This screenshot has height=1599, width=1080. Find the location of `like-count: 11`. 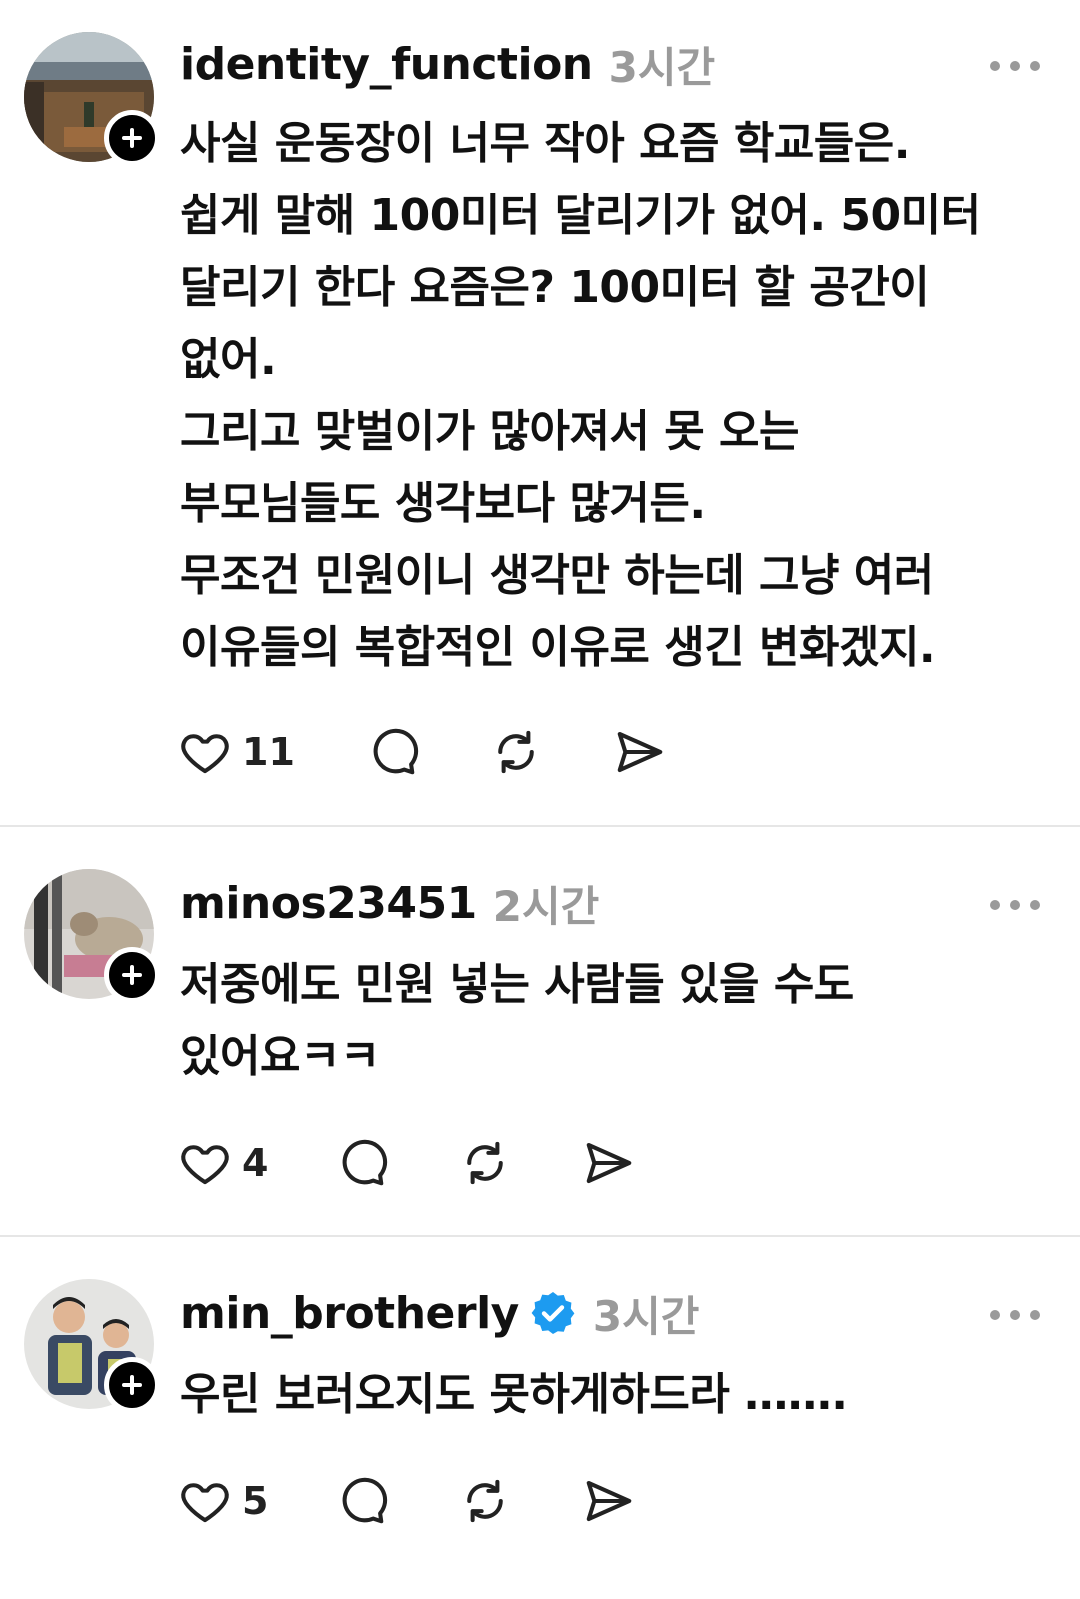

like-count: 11 is located at coordinates (268, 752).